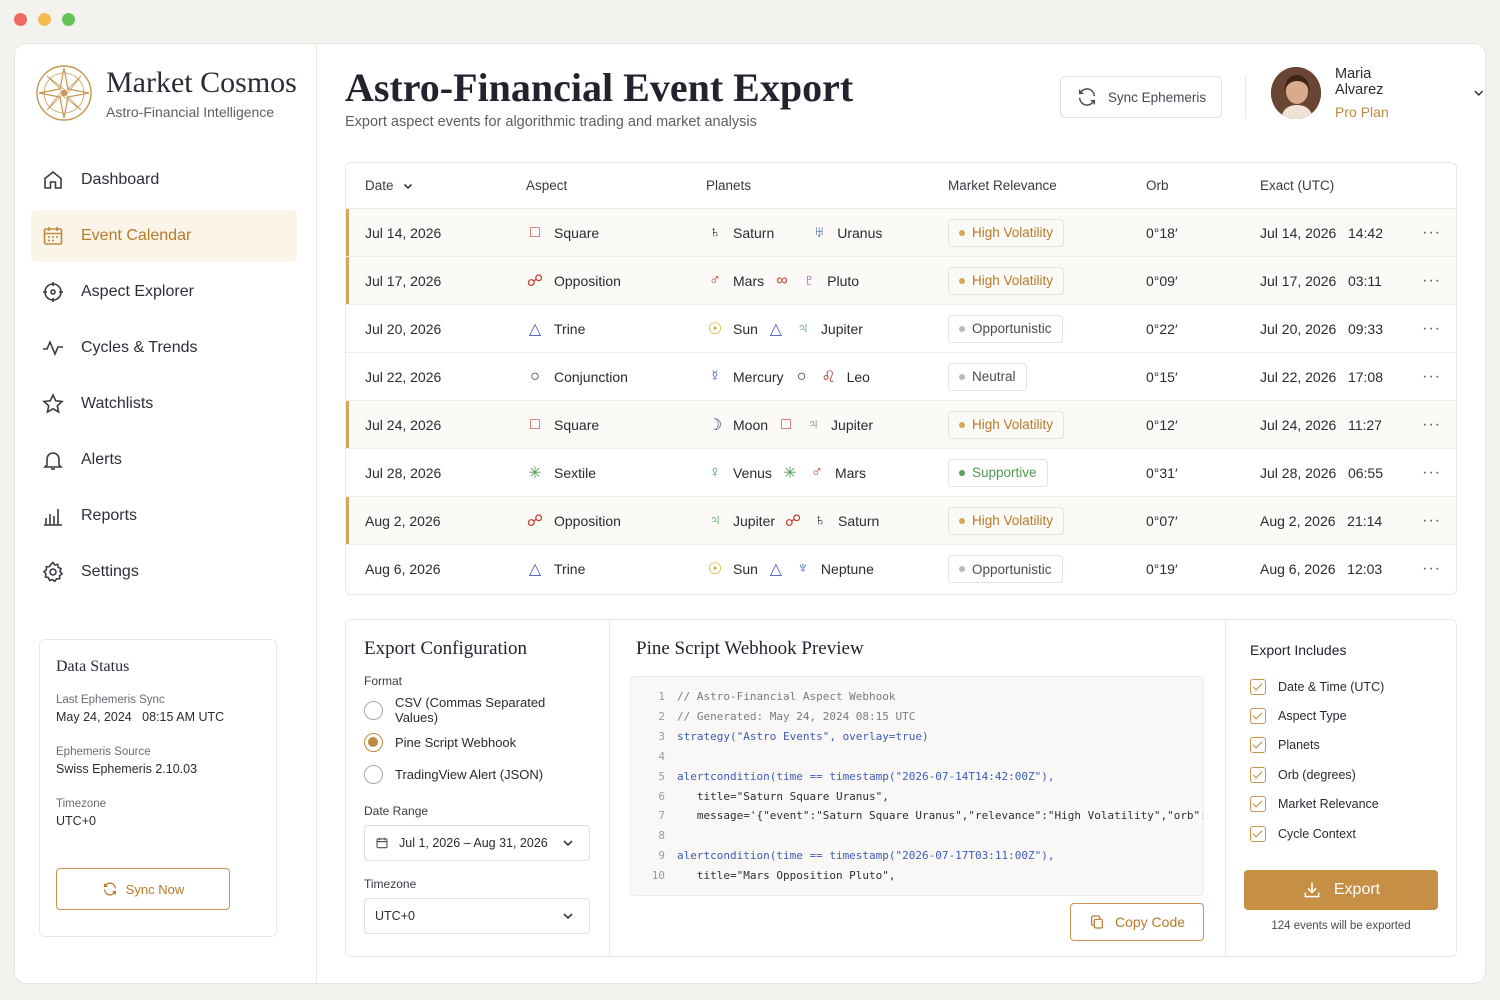  I want to click on column-planets: Planets, so click(728, 185).